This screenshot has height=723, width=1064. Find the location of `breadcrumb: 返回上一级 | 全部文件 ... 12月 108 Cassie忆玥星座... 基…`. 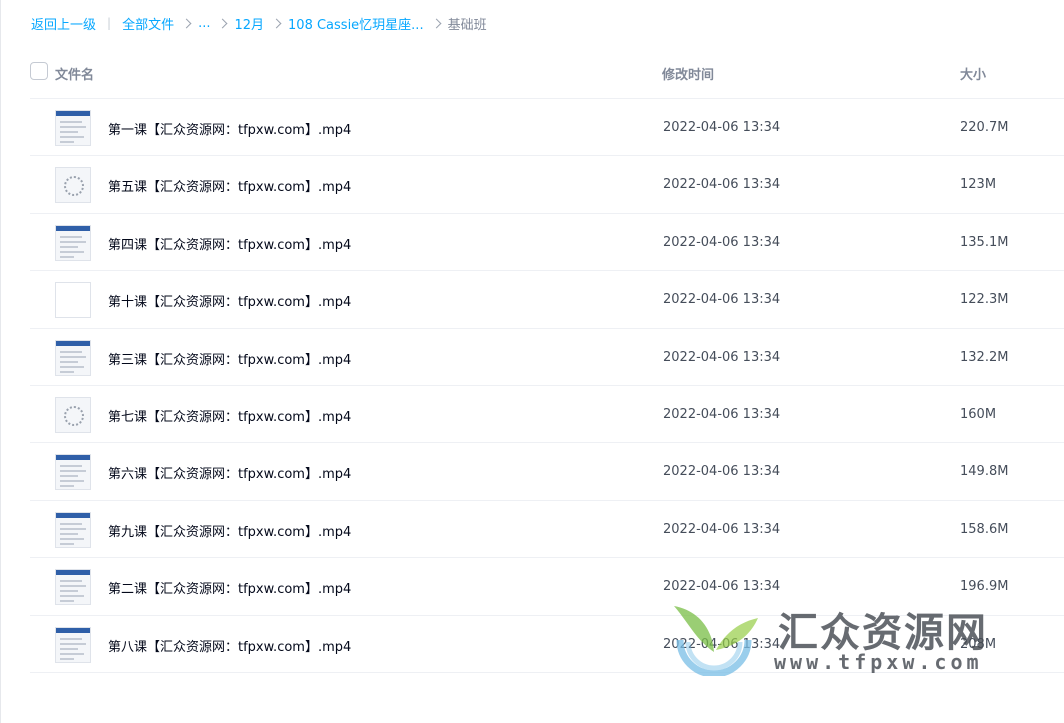

breadcrumb: 返回上一级 | 全部文件 ... 12月 108 Cassie忆玥星座... 基… is located at coordinates (259, 23).